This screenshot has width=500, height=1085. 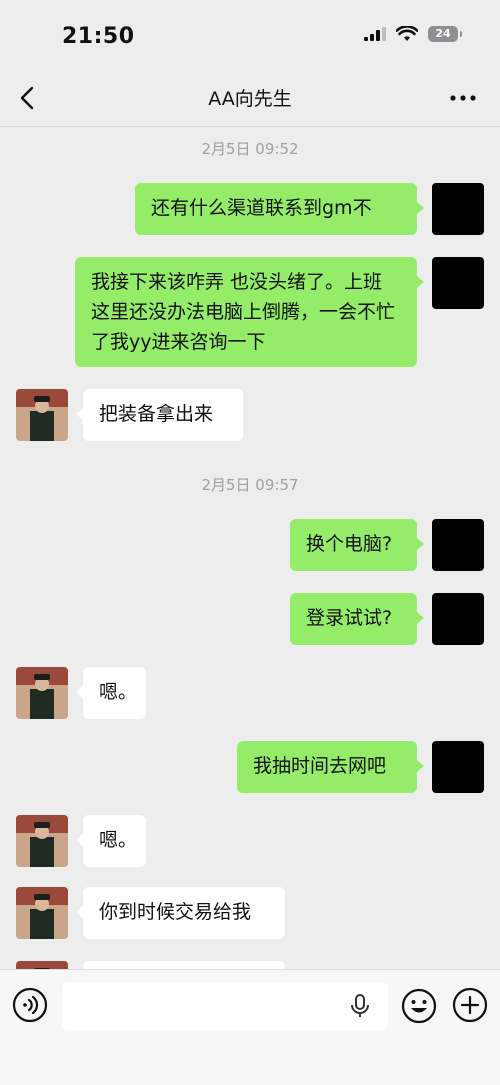 What do you see at coordinates (357, 545) in the screenshot?
I see `outgoing-message-bubble: 换个电脑?` at bounding box center [357, 545].